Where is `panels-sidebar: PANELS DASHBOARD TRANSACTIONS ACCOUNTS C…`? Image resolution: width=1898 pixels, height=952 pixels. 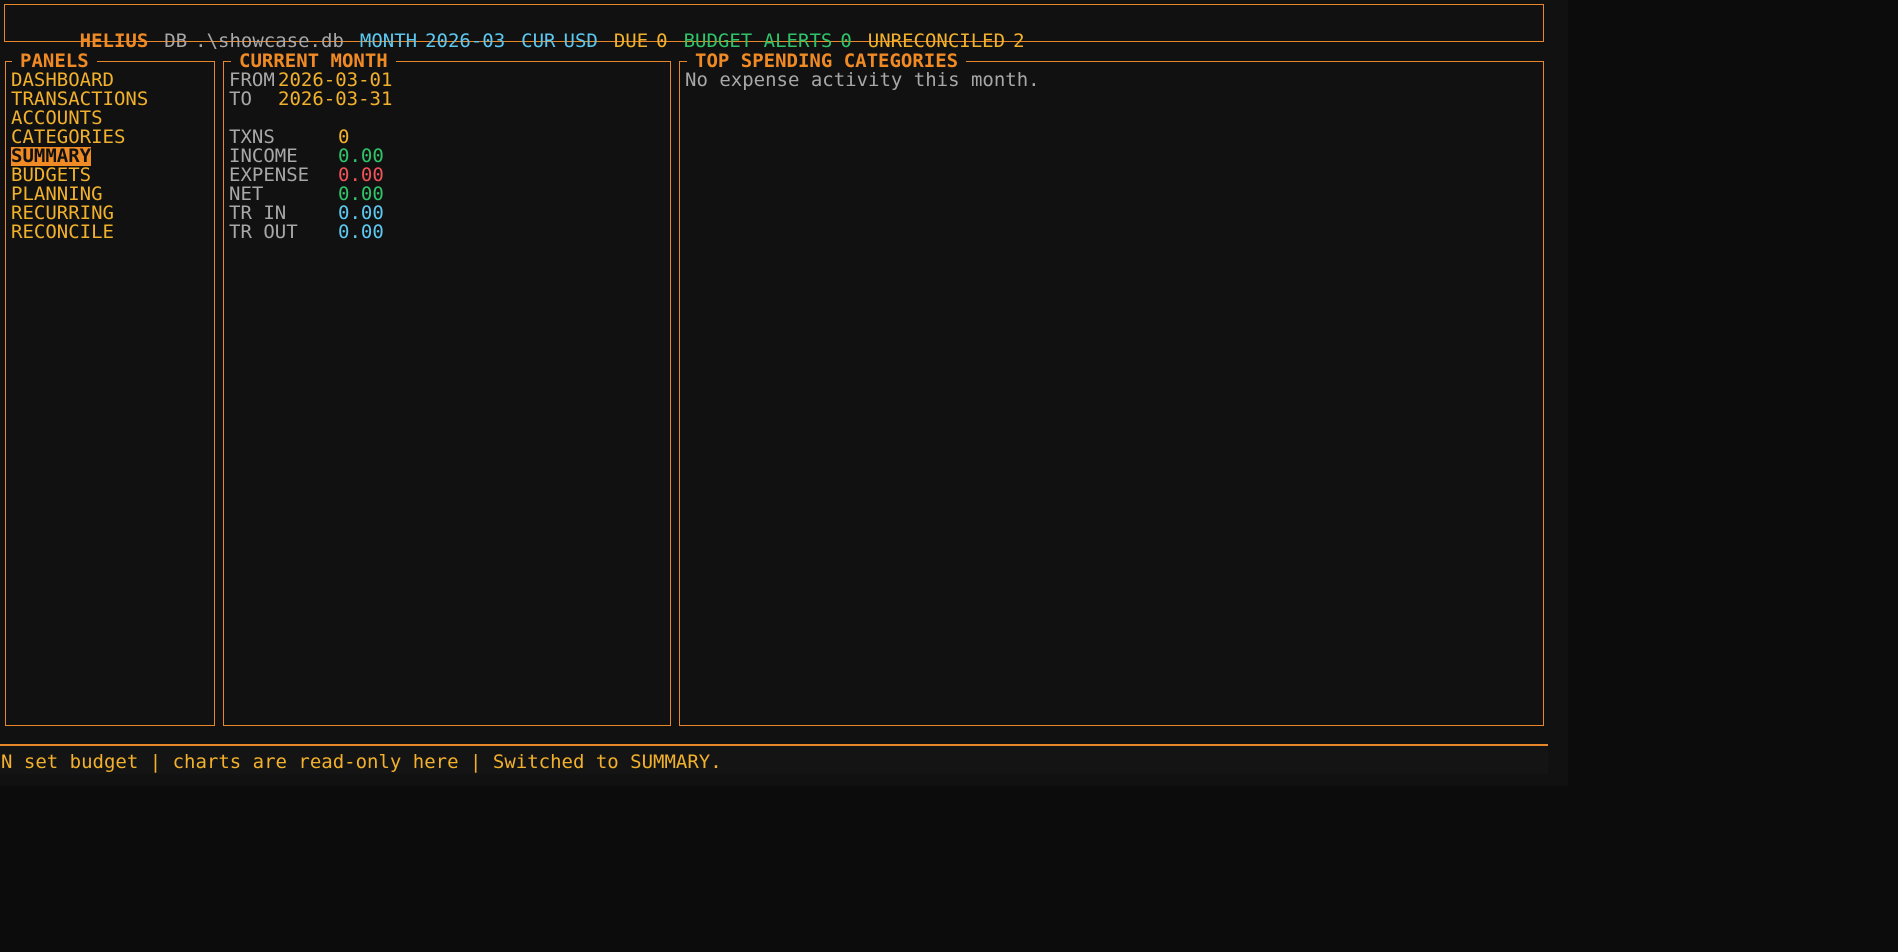 panels-sidebar: PANELS DASHBOARD TRANSACTIONS ACCOUNTS C… is located at coordinates (110, 388).